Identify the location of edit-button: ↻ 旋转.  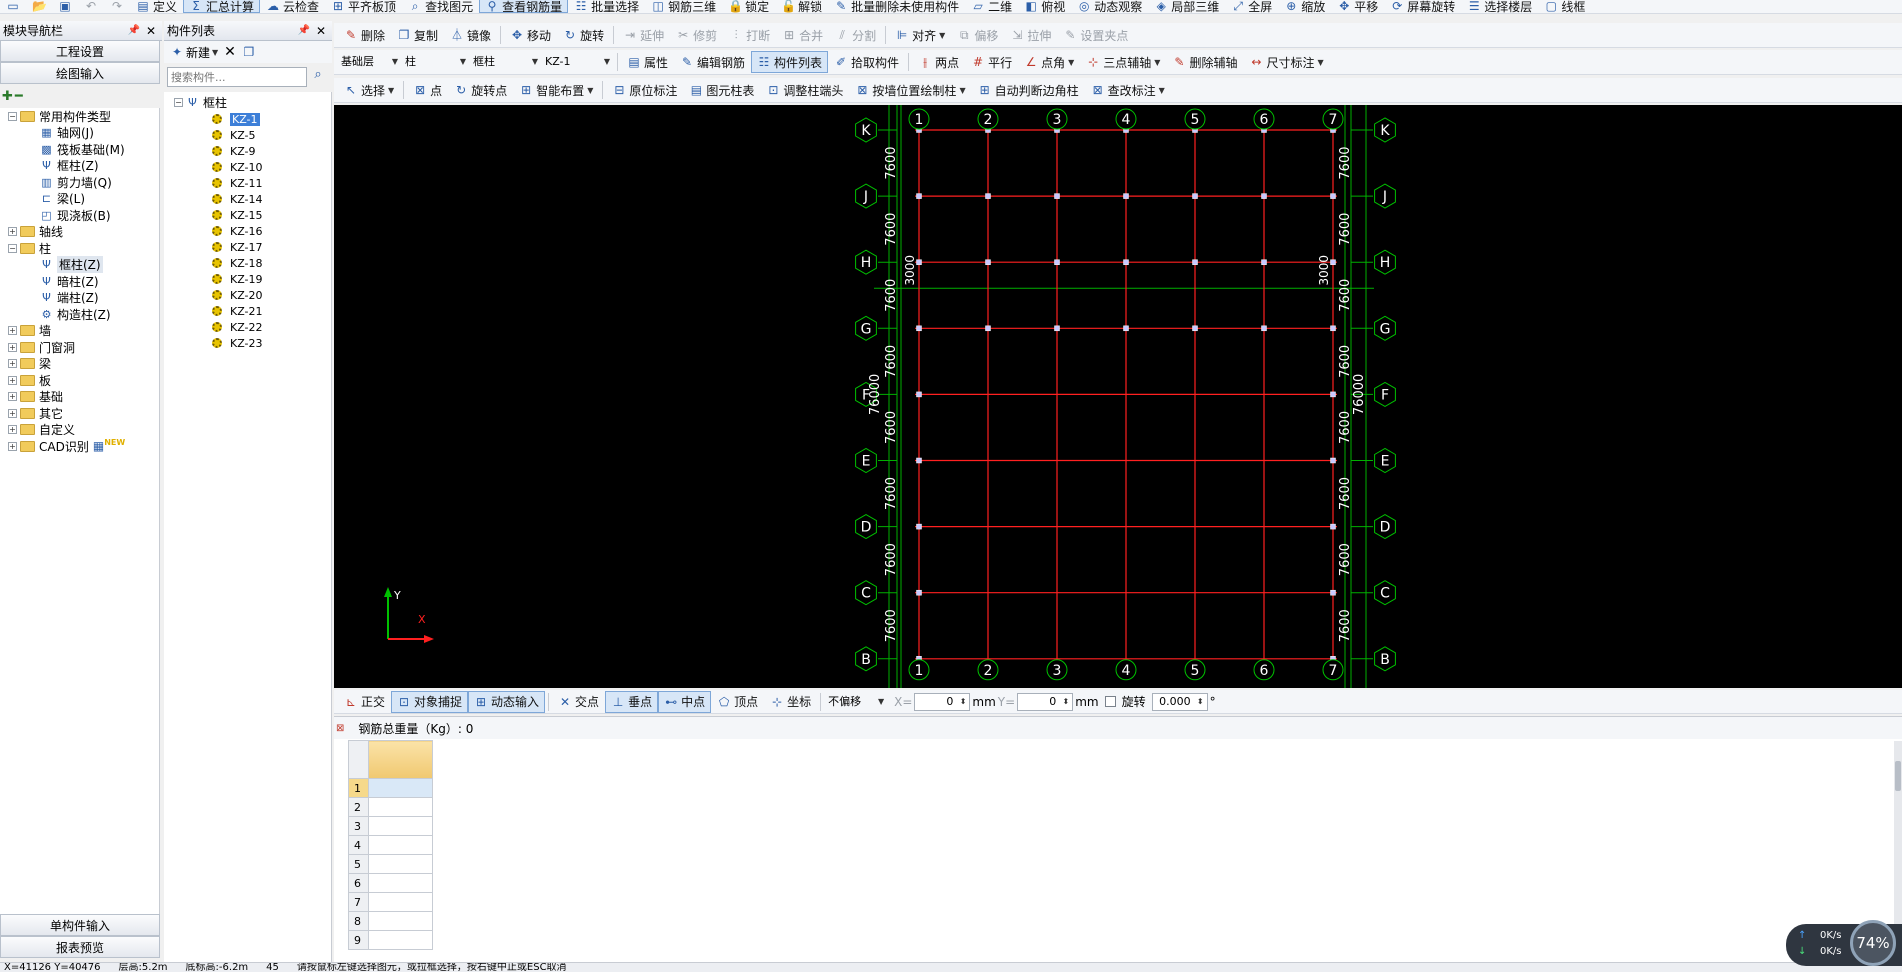
(583, 35).